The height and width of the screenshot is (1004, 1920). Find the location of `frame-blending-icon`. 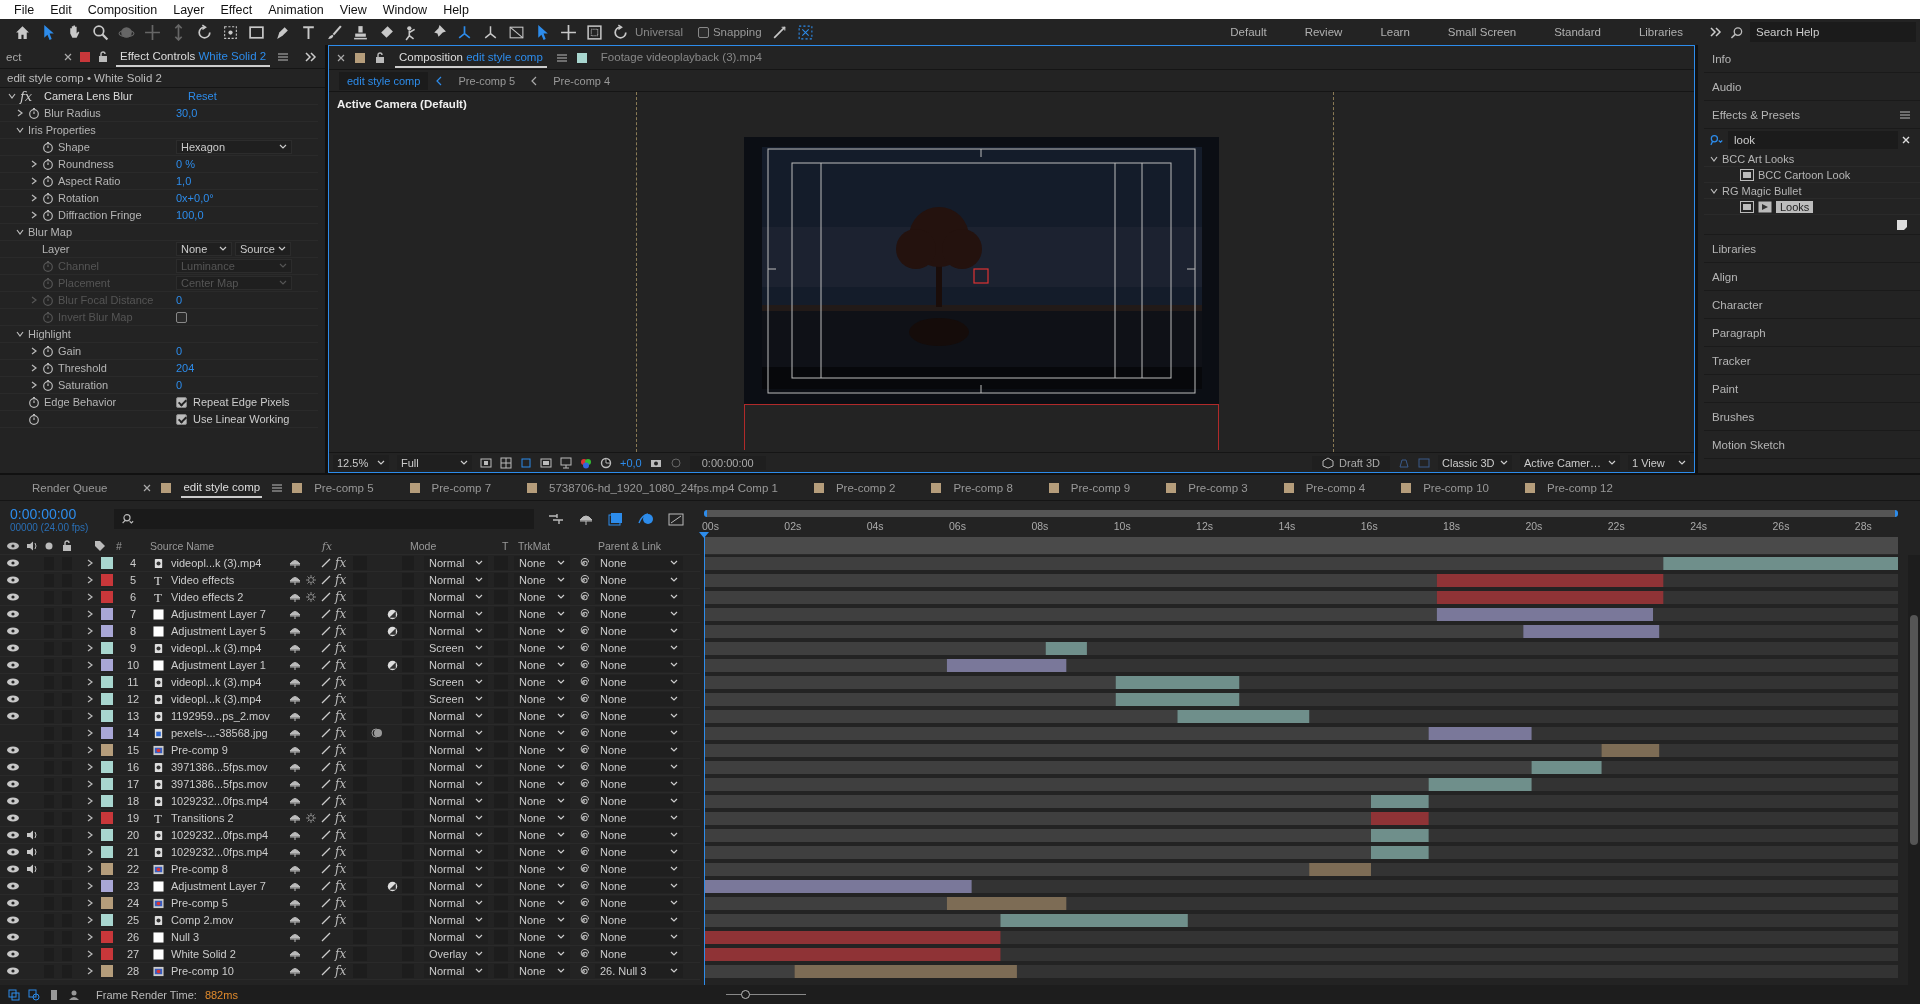

frame-blending-icon is located at coordinates (616, 519).